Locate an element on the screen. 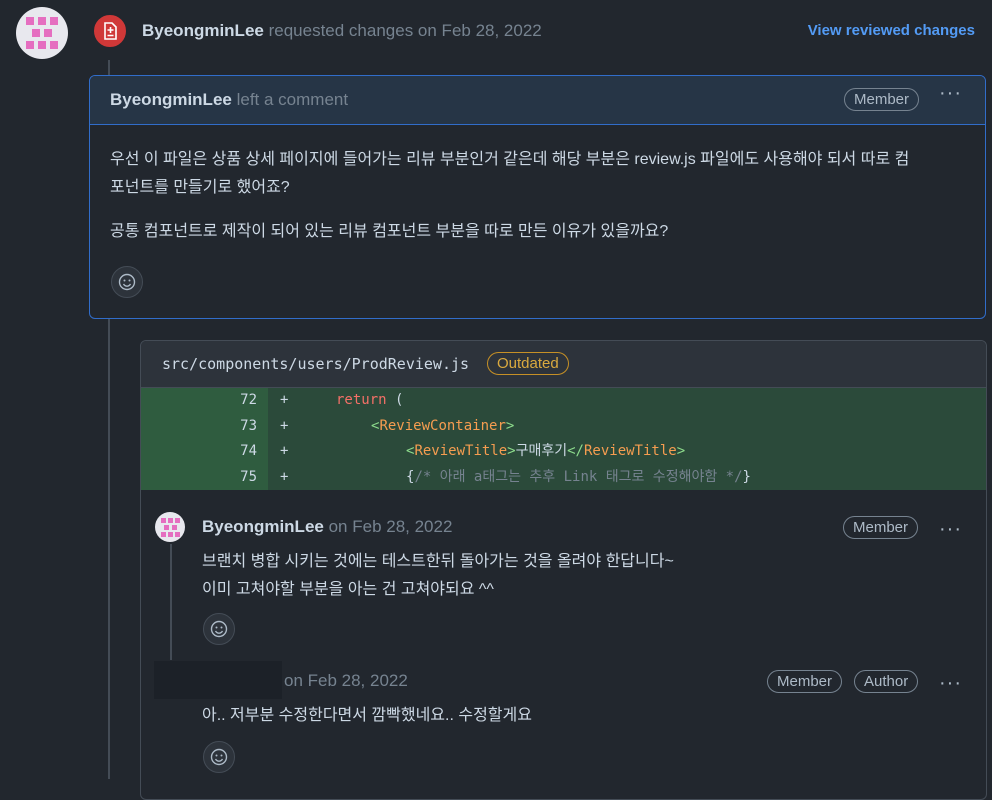 The width and height of the screenshot is (992, 800). reviewer-avatar is located at coordinates (42, 33).